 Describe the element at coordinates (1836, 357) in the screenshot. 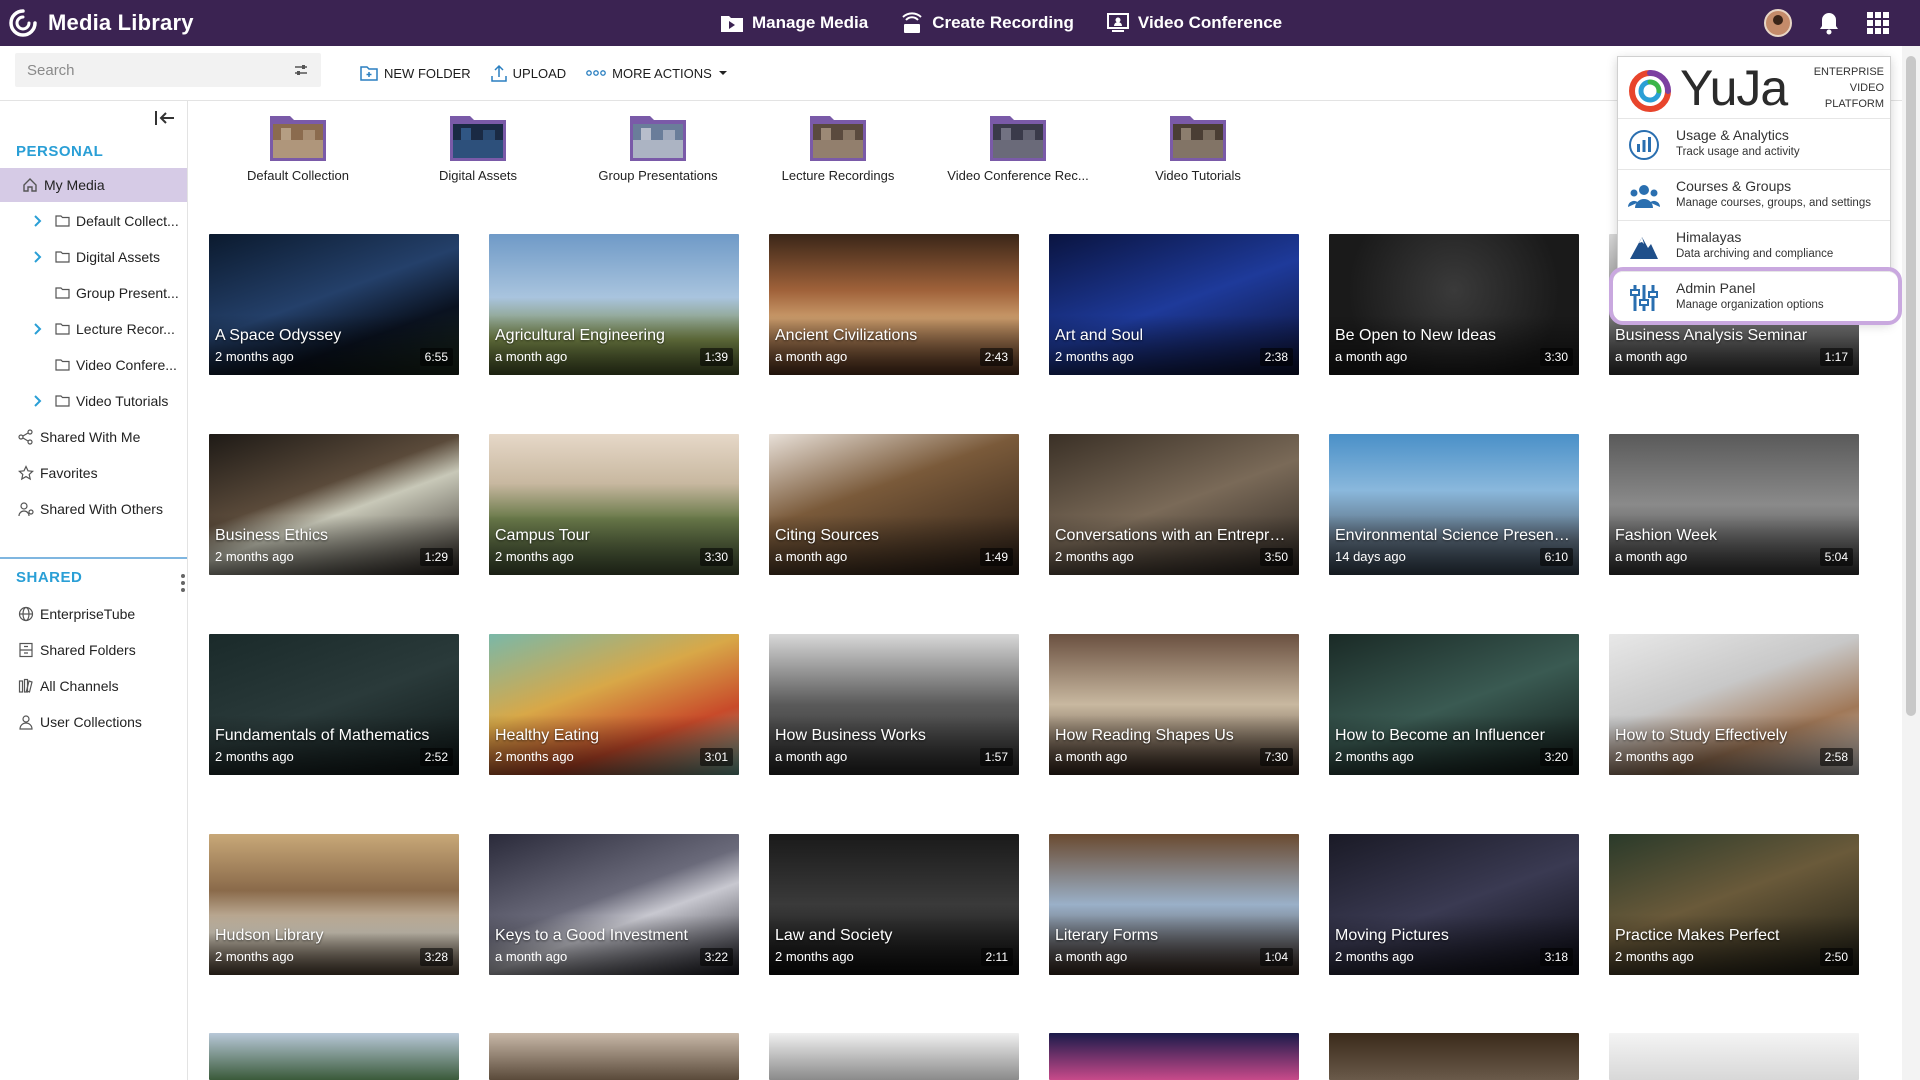

I see `video-duration: 1:17` at that location.